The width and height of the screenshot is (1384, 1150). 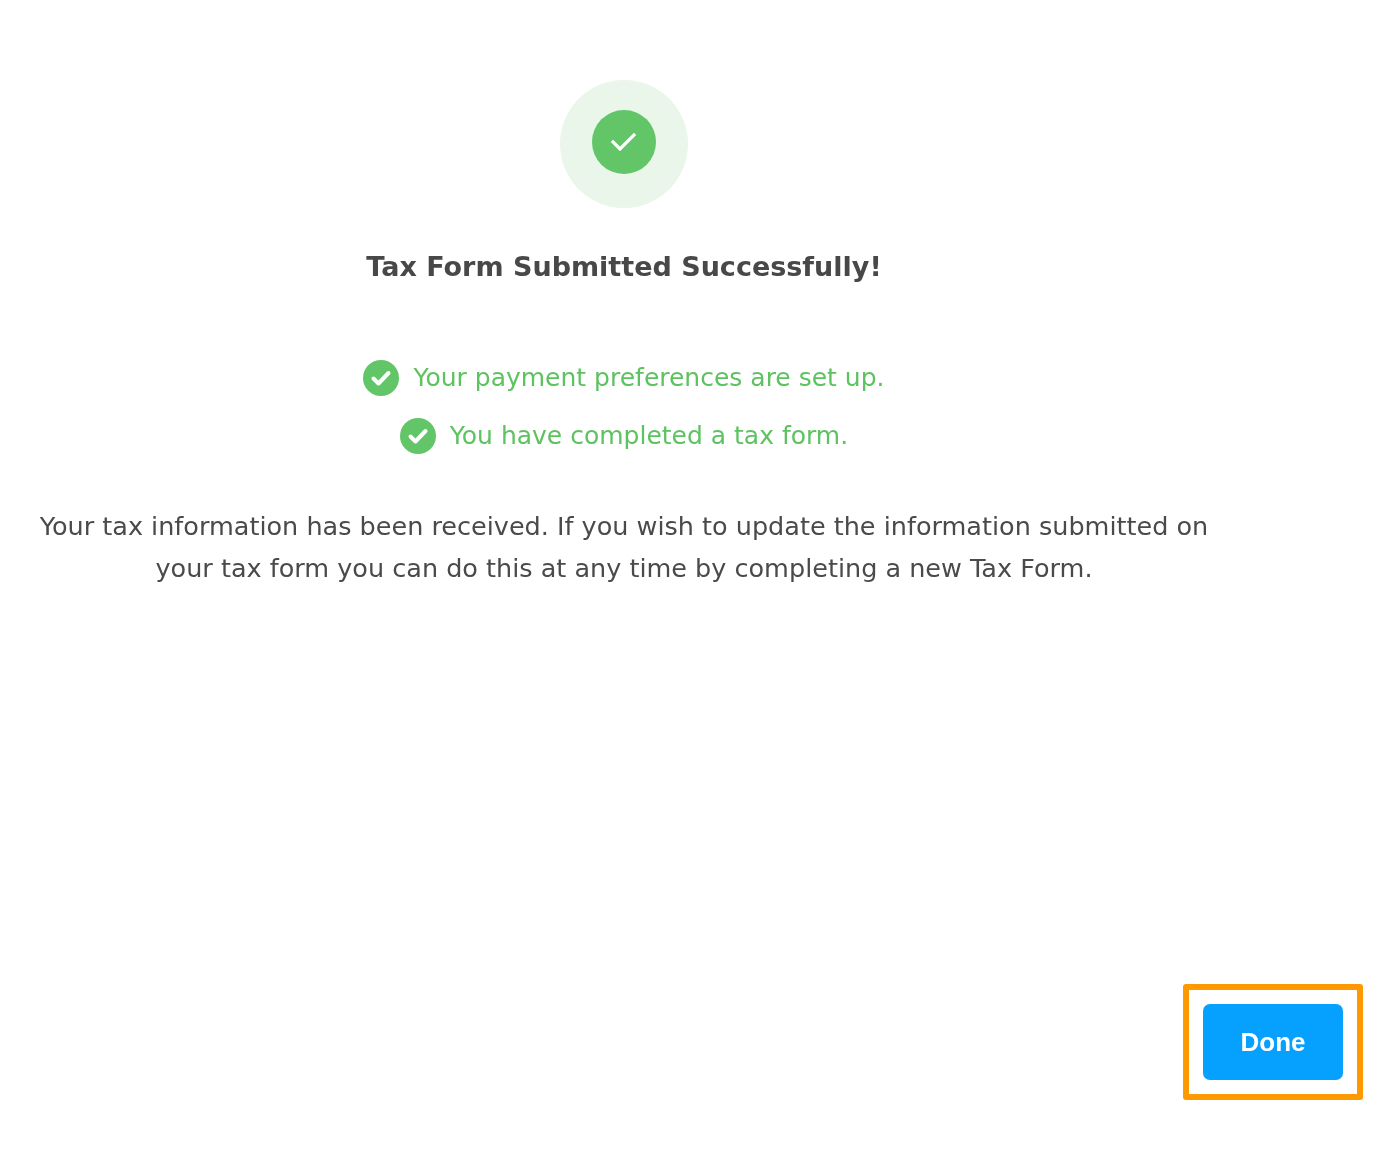 What do you see at coordinates (624, 267) in the screenshot?
I see `success-title: Tax Form Submitted Successfully!` at bounding box center [624, 267].